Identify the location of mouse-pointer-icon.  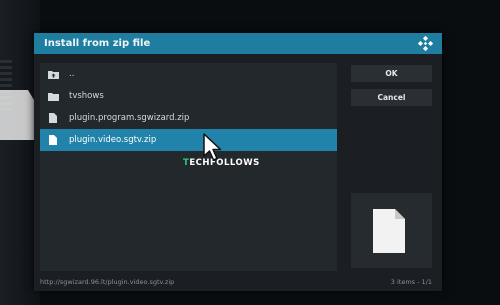
(212, 147).